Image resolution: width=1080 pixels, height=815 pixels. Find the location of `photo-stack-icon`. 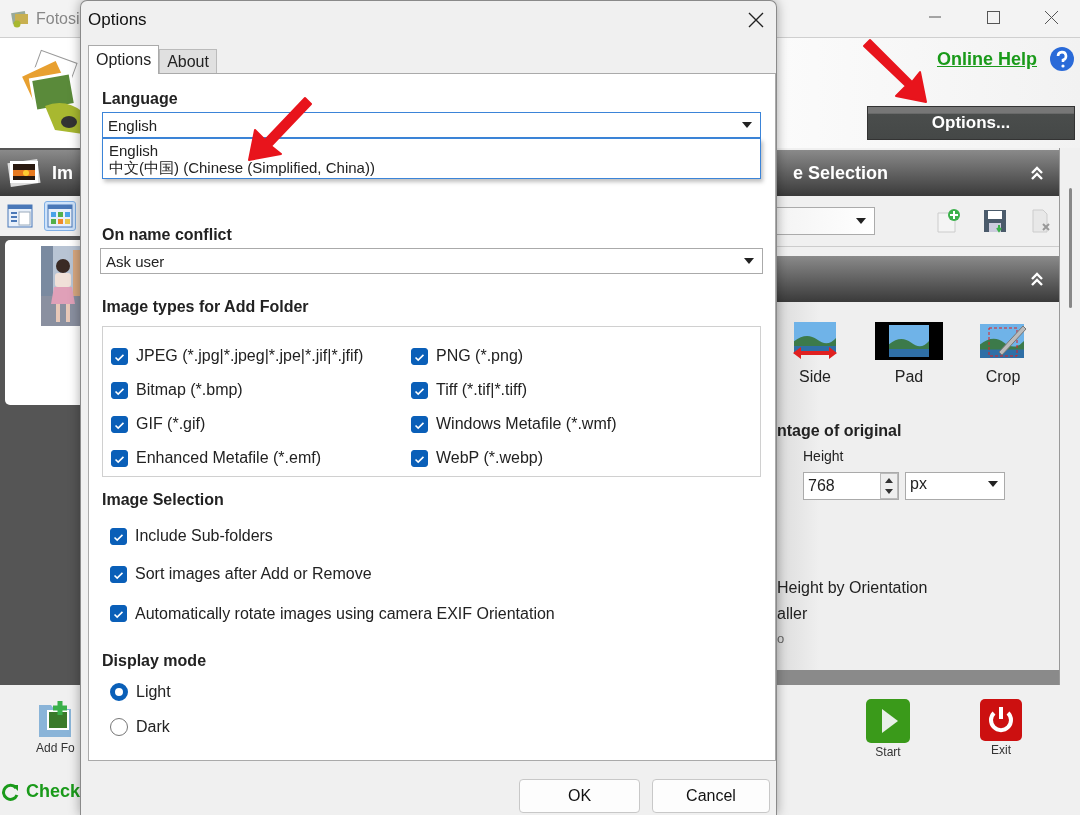

photo-stack-icon is located at coordinates (24, 173).